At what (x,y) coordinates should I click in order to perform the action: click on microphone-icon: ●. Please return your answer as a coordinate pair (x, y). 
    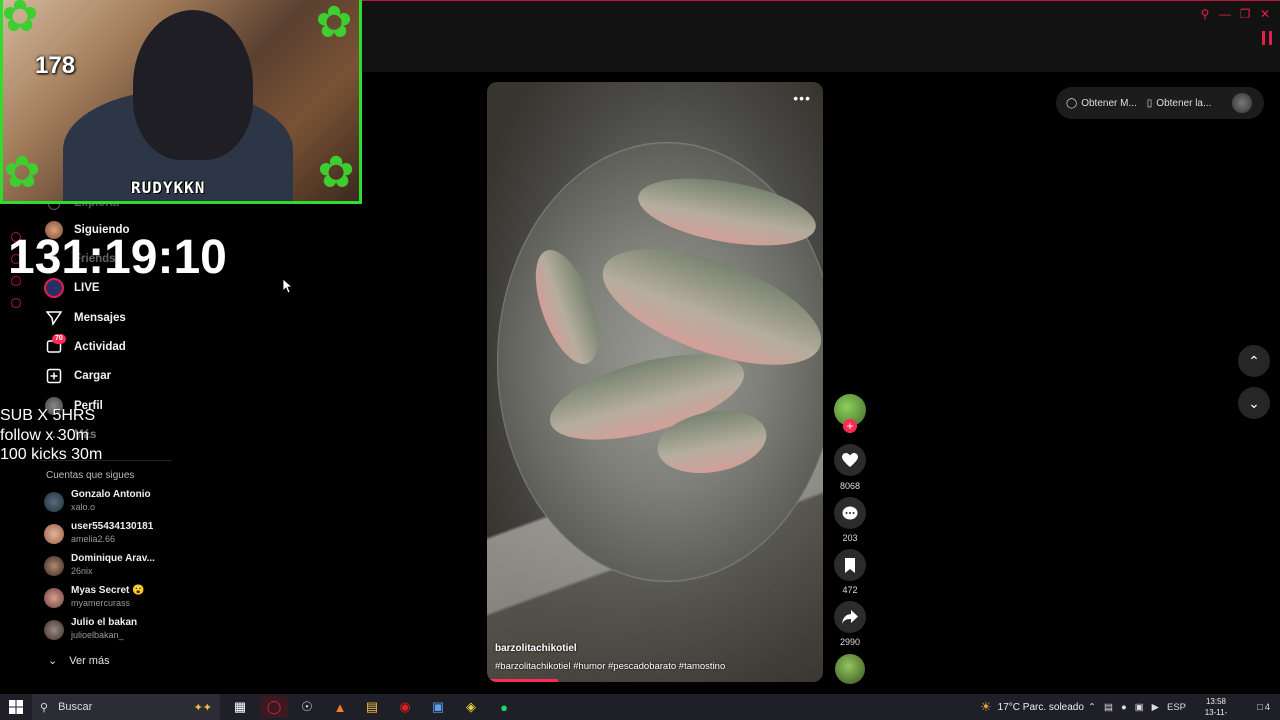
    Looking at the image, I should click on (1124, 707).